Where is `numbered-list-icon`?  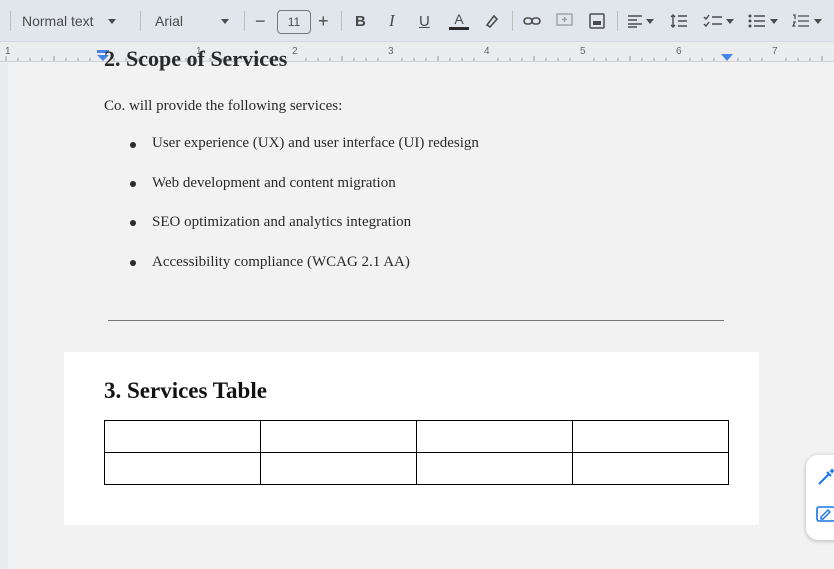
numbered-list-icon is located at coordinates (800, 20).